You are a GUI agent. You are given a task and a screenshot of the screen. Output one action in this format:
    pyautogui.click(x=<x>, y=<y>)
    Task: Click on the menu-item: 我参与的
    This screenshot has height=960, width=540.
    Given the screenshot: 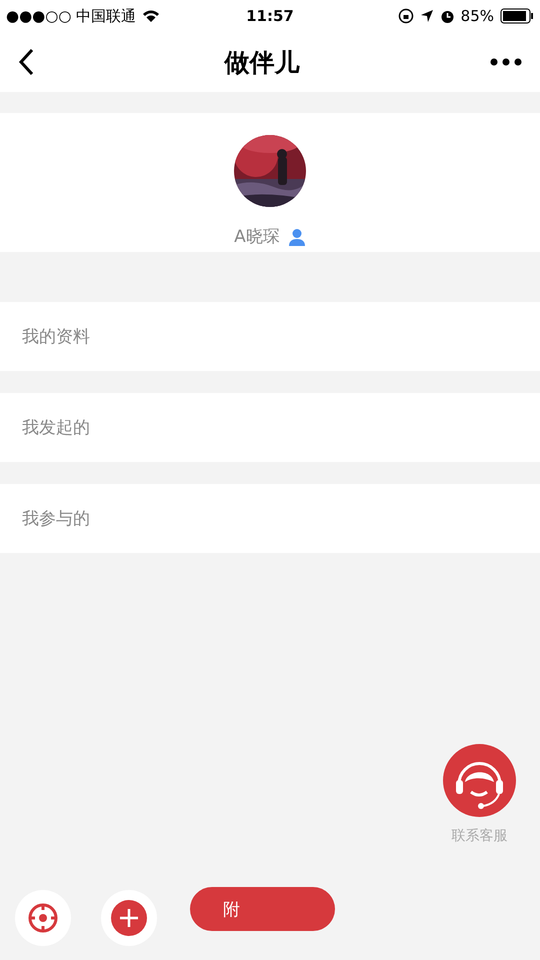 What is the action you would take?
    pyautogui.click(x=270, y=518)
    